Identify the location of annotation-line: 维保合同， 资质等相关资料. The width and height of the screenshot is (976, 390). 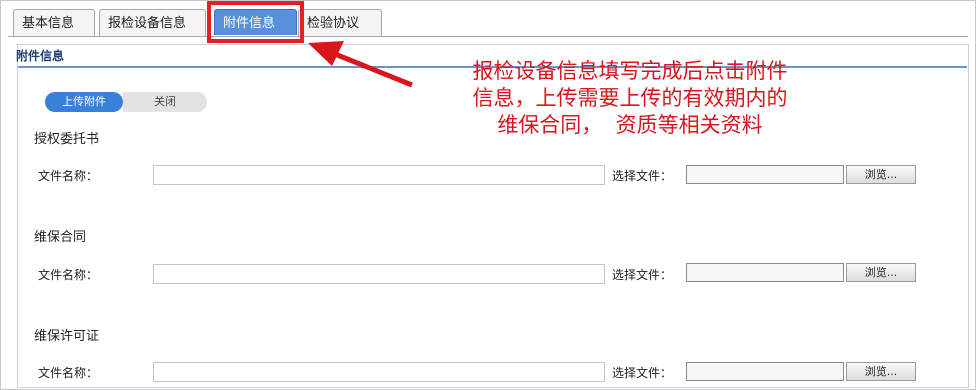
(630, 125).